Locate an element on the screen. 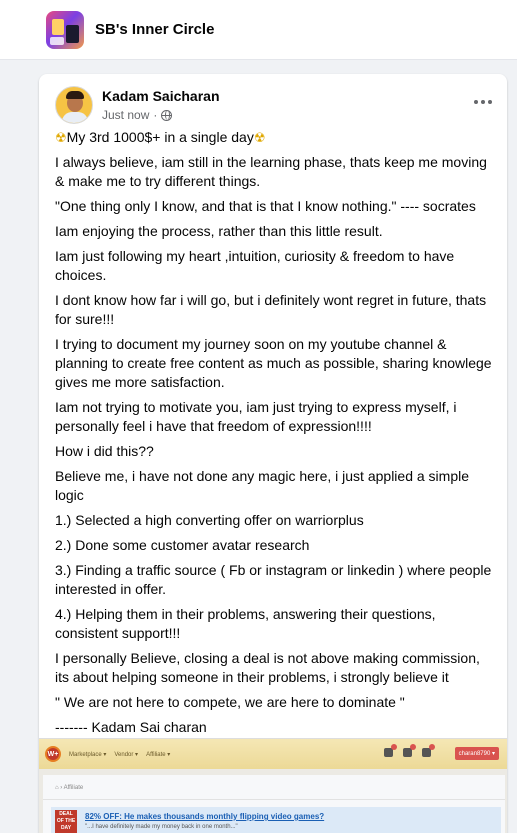 This screenshot has height=833, width=517. preview-menu-item: Vendor ▾ is located at coordinates (126, 754).